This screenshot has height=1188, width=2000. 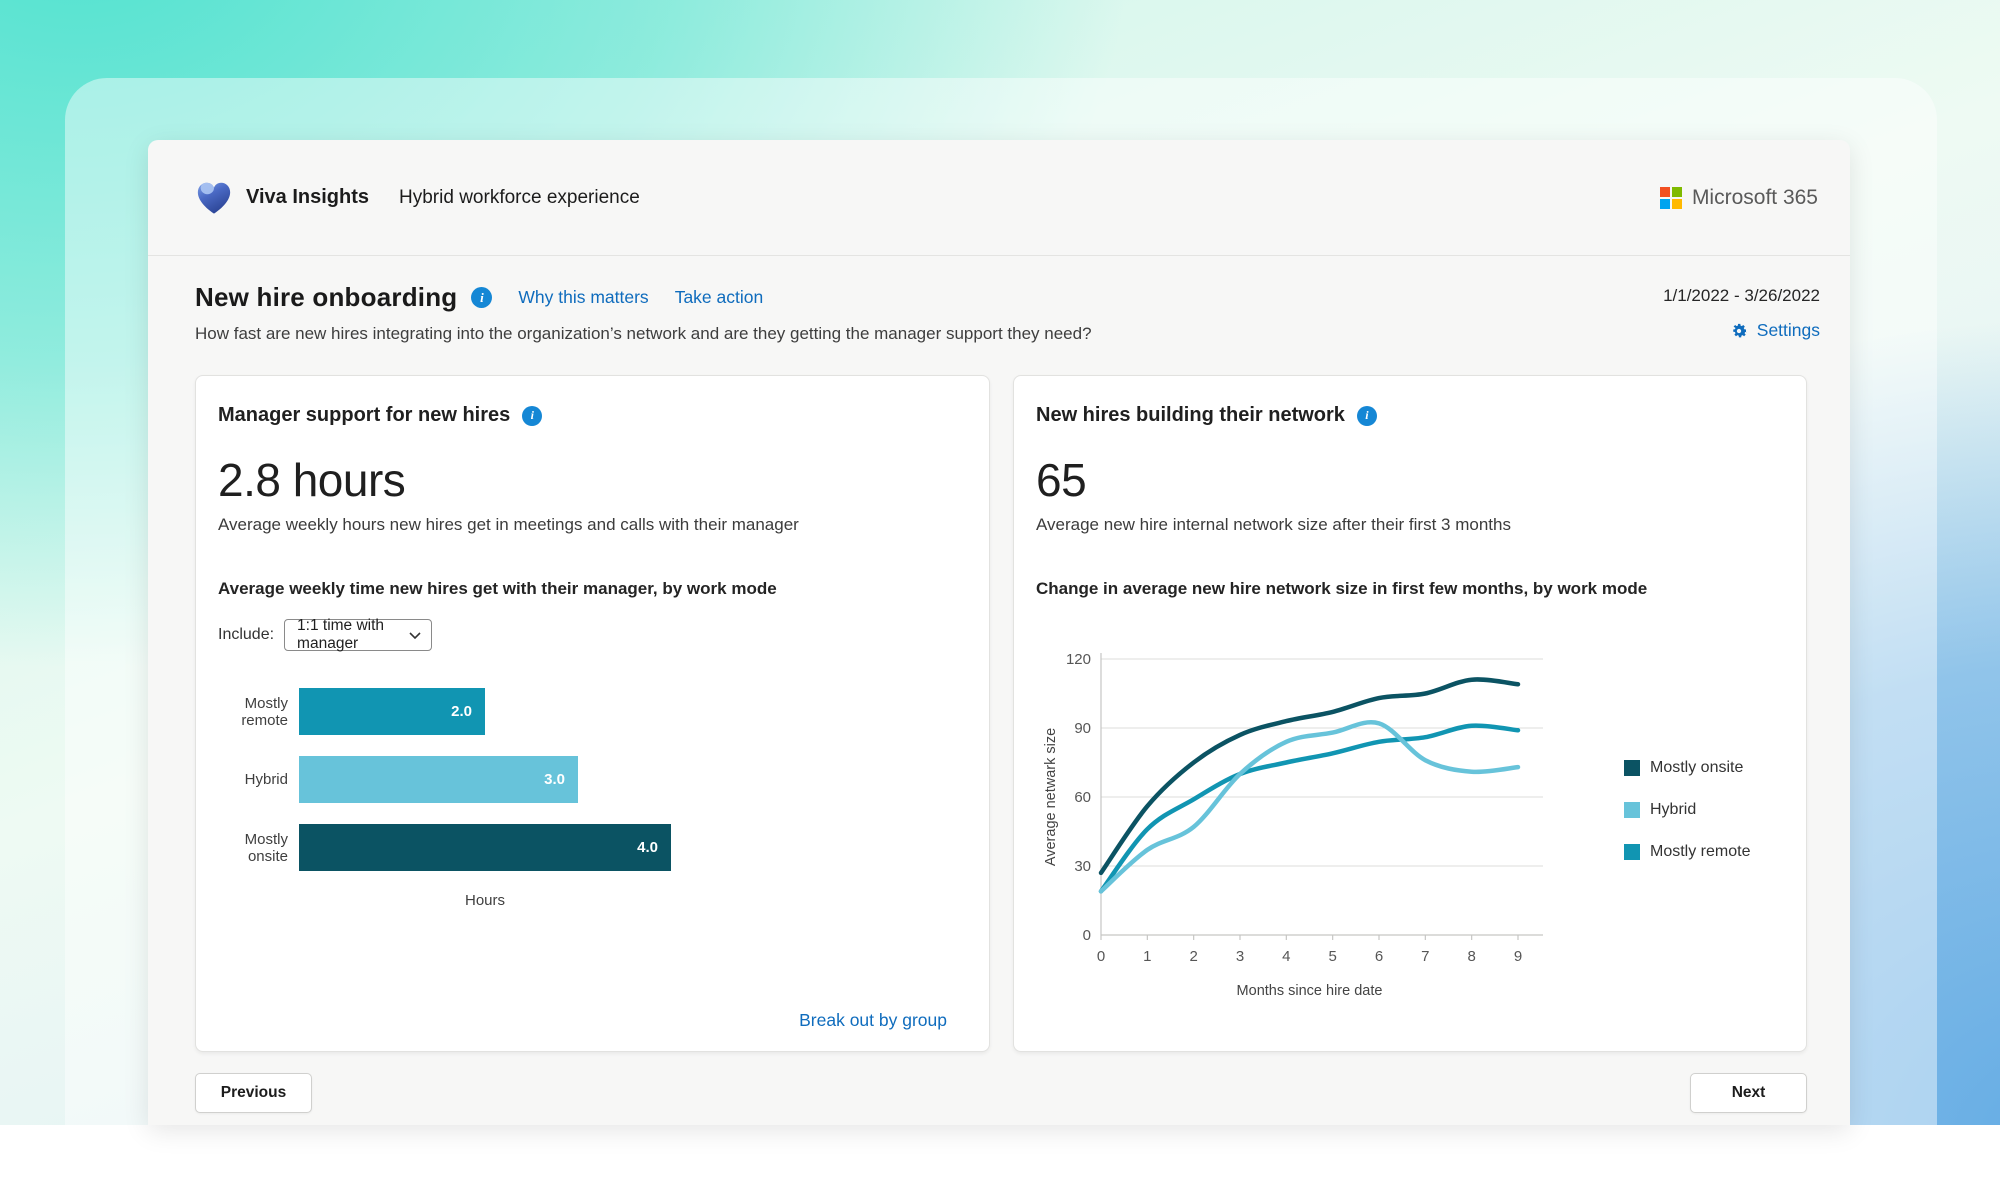 What do you see at coordinates (583, 297) in the screenshot?
I see `why-this-matters-link: Why this matters` at bounding box center [583, 297].